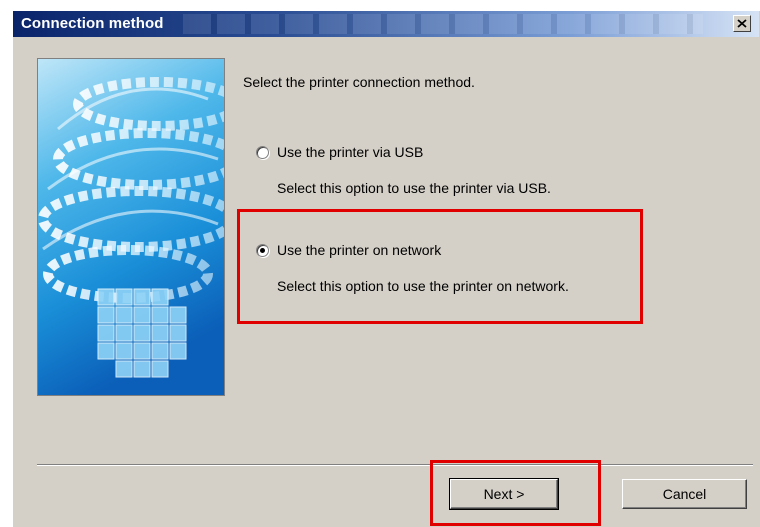 The height and width of the screenshot is (527, 760). I want to click on usb-option-radio: Use the printer via USB, so click(339, 152).